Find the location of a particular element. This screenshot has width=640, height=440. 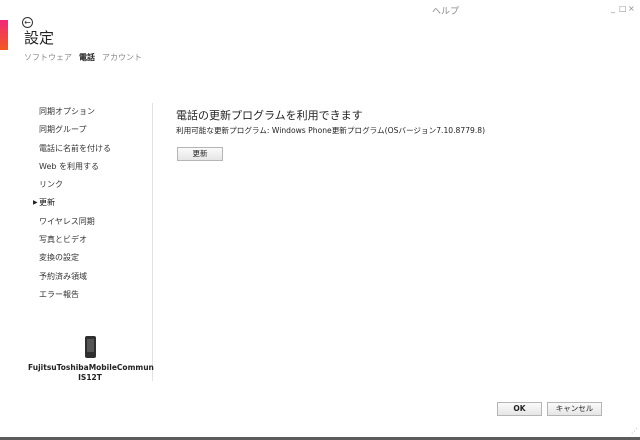

device-info: FujitsuToshibaMobileCommun IS12T is located at coordinates (91, 359).